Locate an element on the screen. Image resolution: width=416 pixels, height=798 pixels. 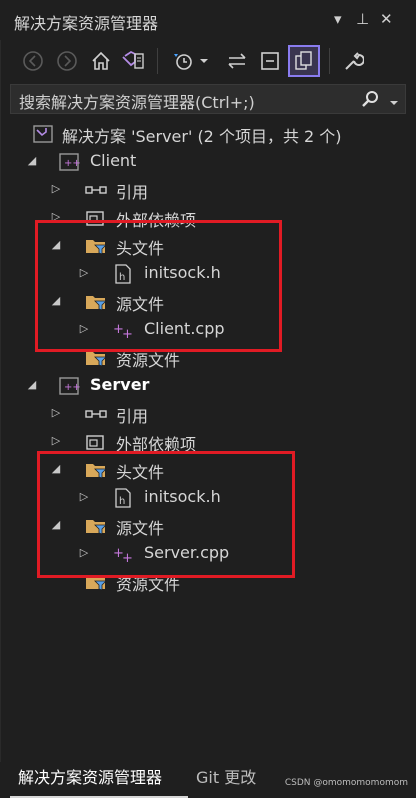
solution-icon is located at coordinates (43, 134).